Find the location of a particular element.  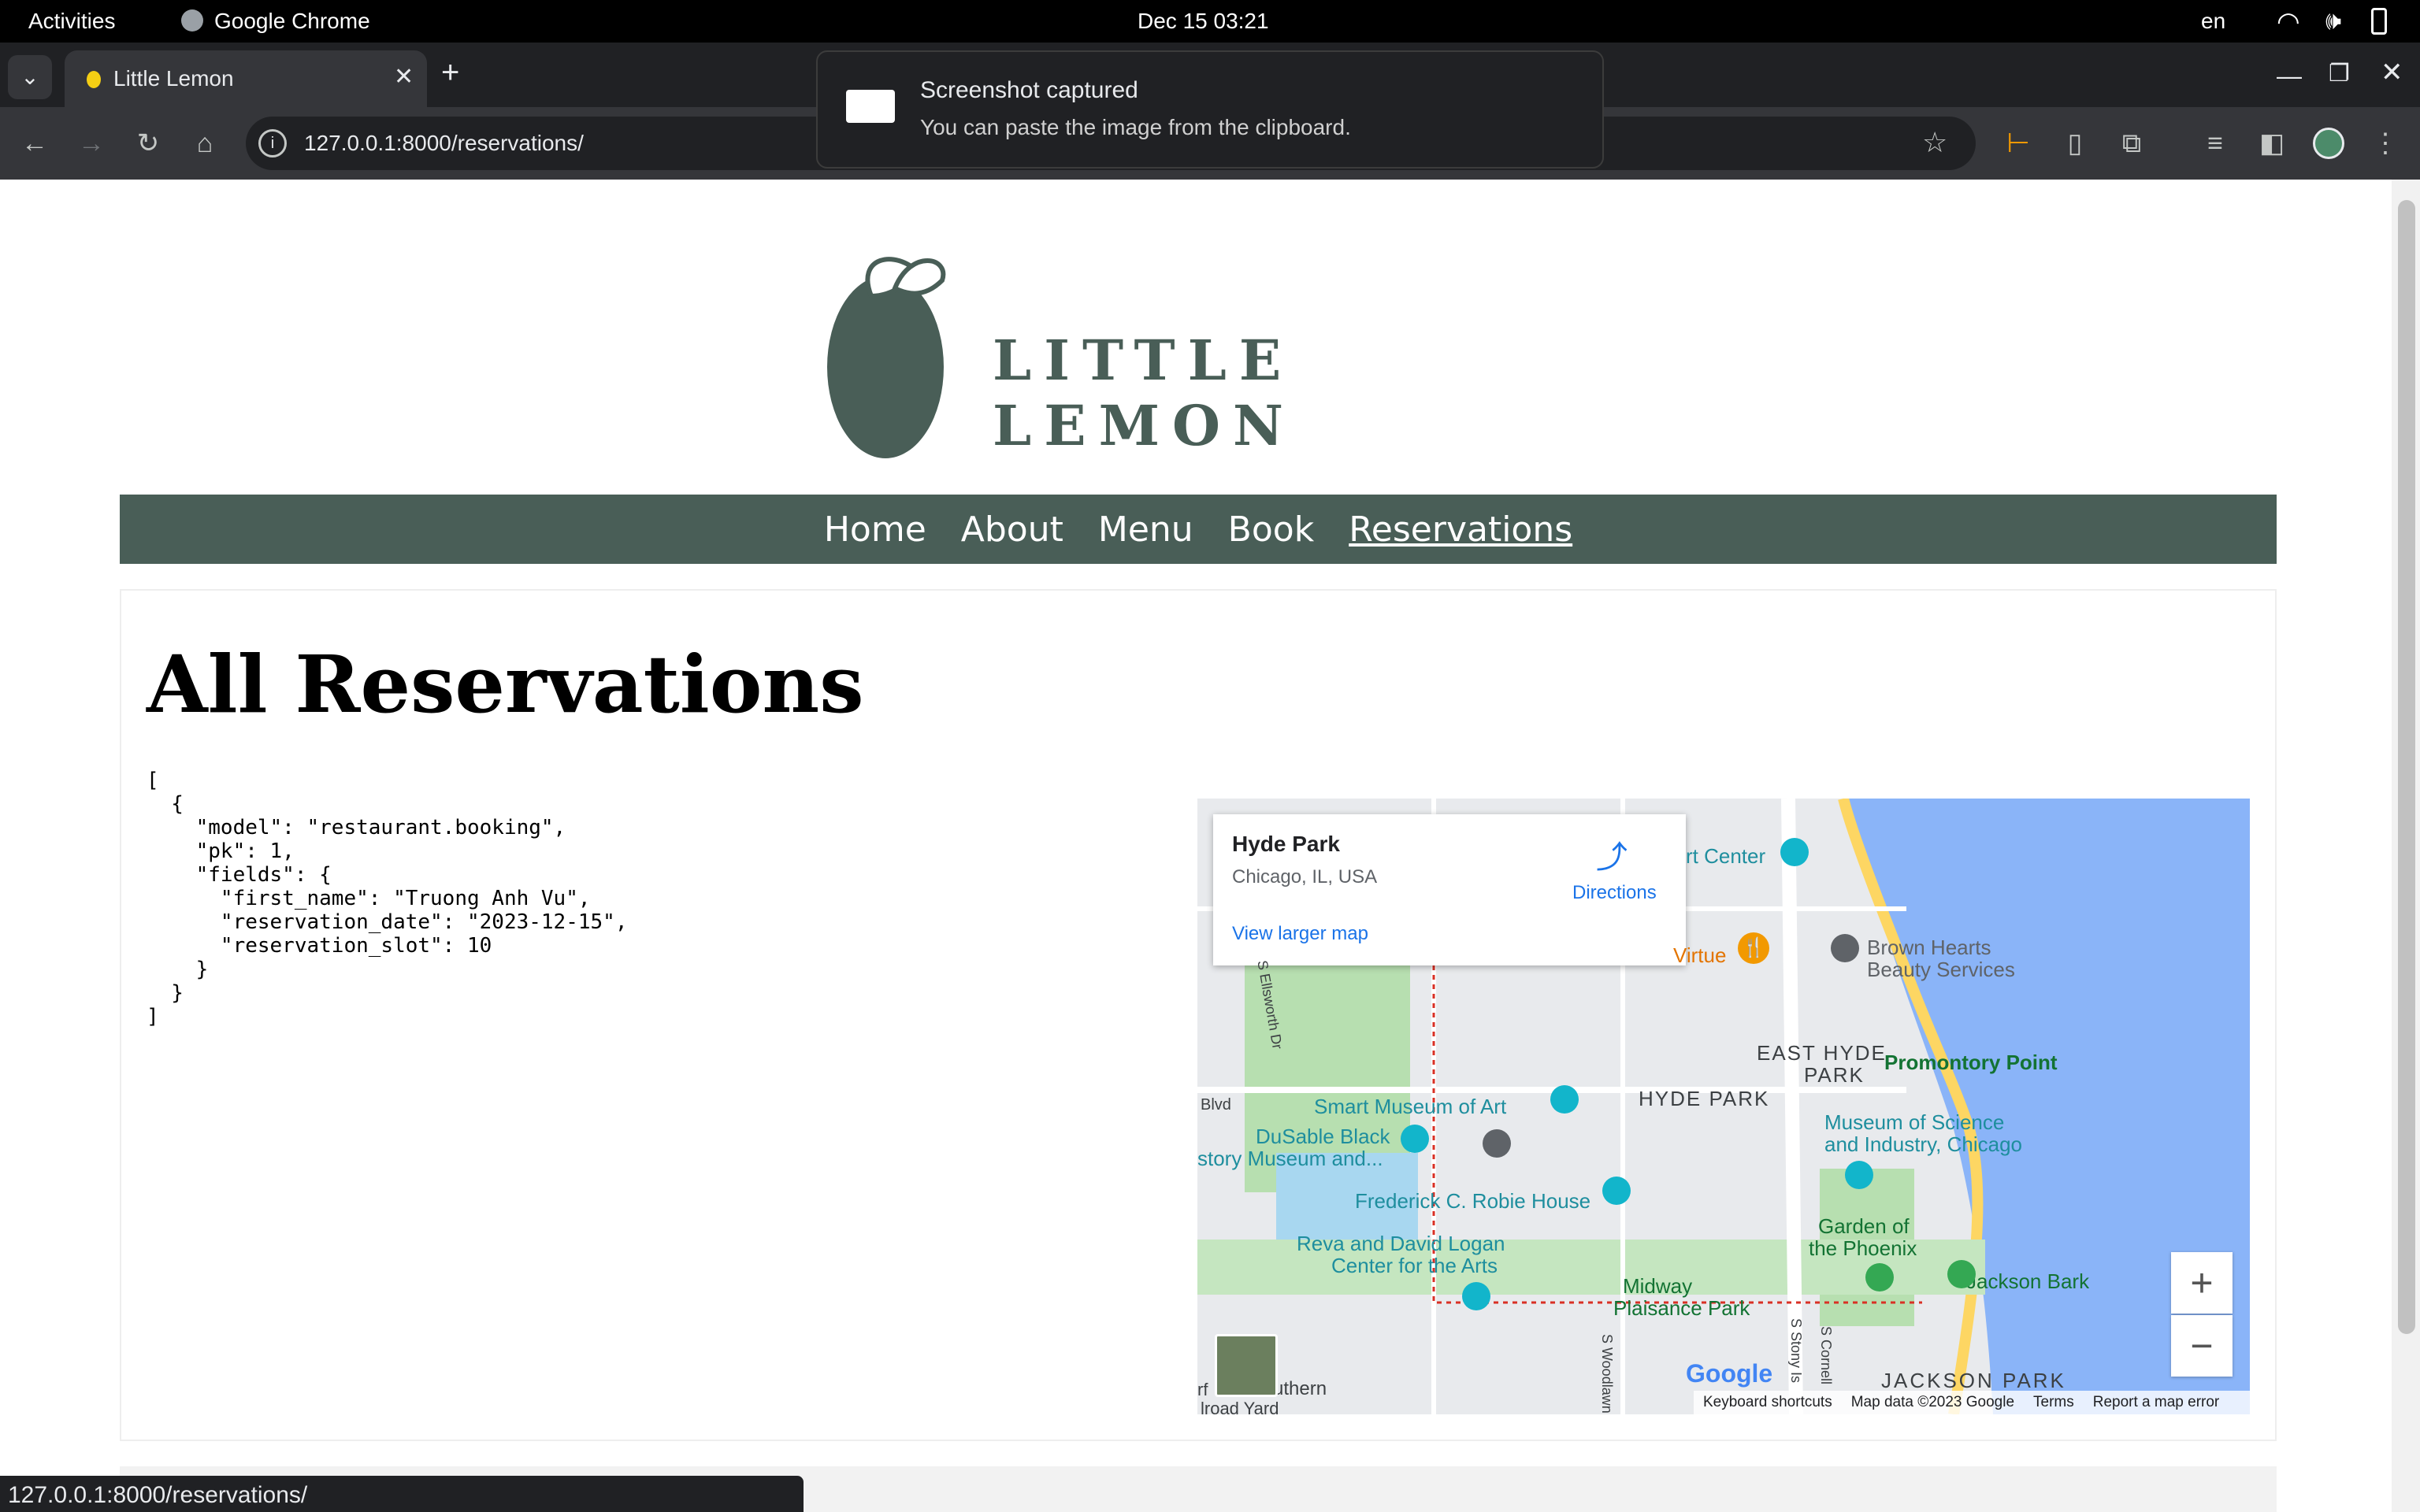

scrollbar-thumb is located at coordinates (2406, 767).